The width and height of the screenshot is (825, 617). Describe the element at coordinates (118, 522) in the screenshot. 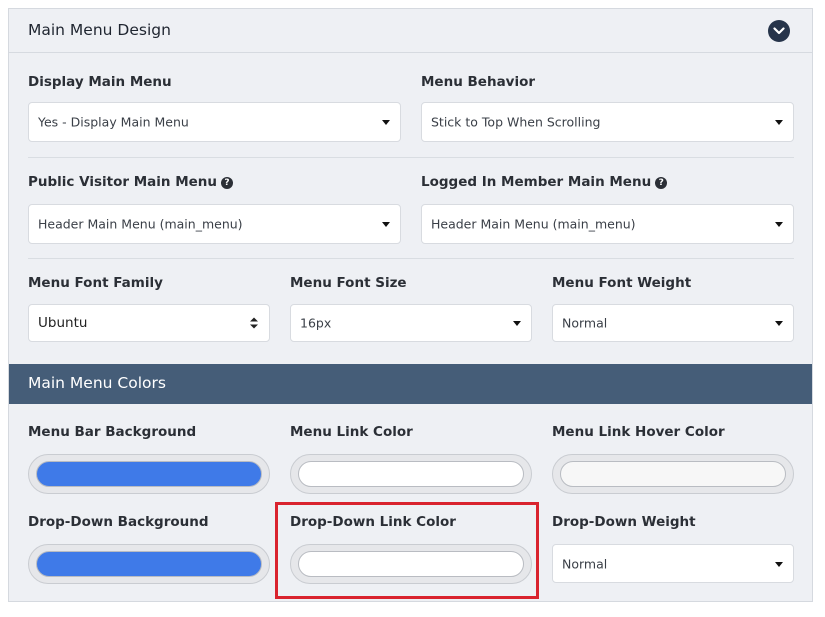

I see `dropdown-background-label: Drop-Down Background` at that location.